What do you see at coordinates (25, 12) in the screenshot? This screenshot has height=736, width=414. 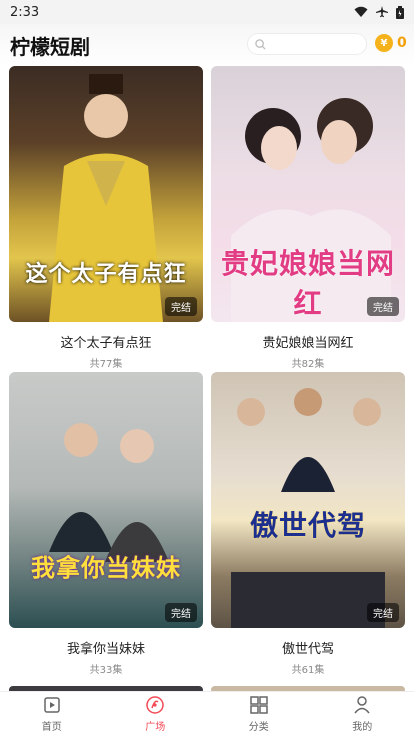 I see `status-time: 2:33` at bounding box center [25, 12].